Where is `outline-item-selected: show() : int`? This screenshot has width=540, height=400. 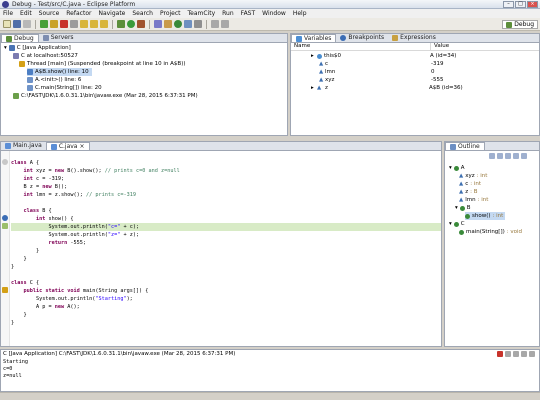
outline-item-selected: show() : int is located at coordinates (485, 216).